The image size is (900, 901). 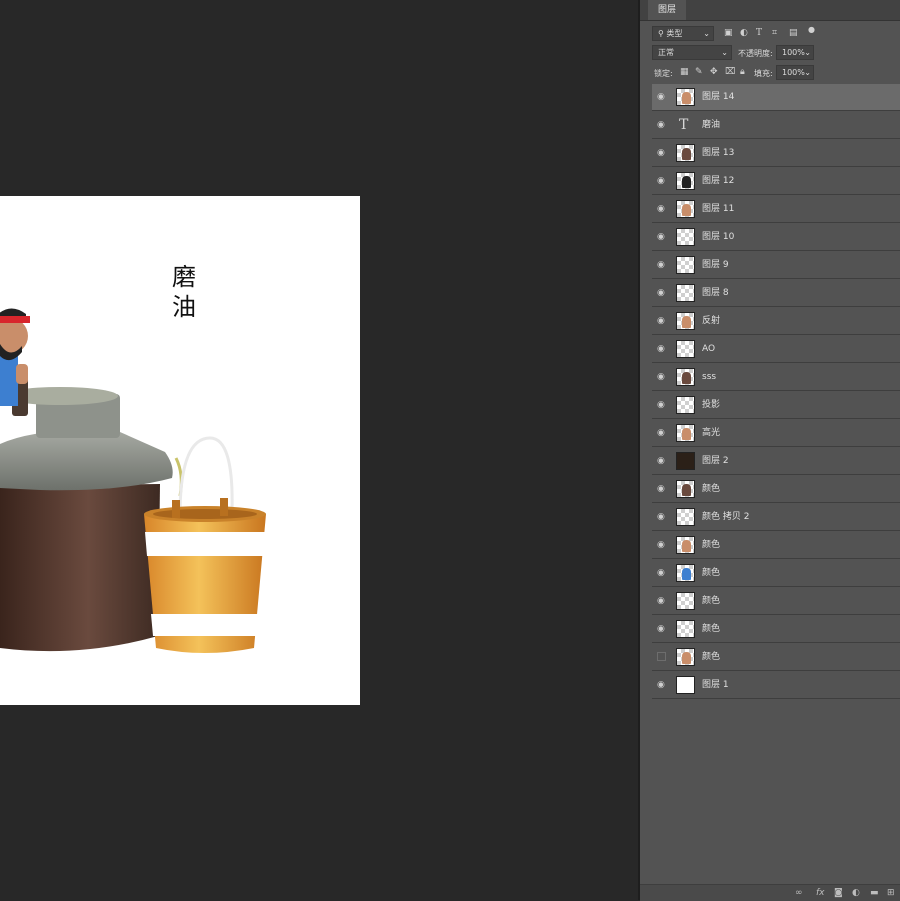 I want to click on layer-name: 图层 1, so click(x=715, y=685).